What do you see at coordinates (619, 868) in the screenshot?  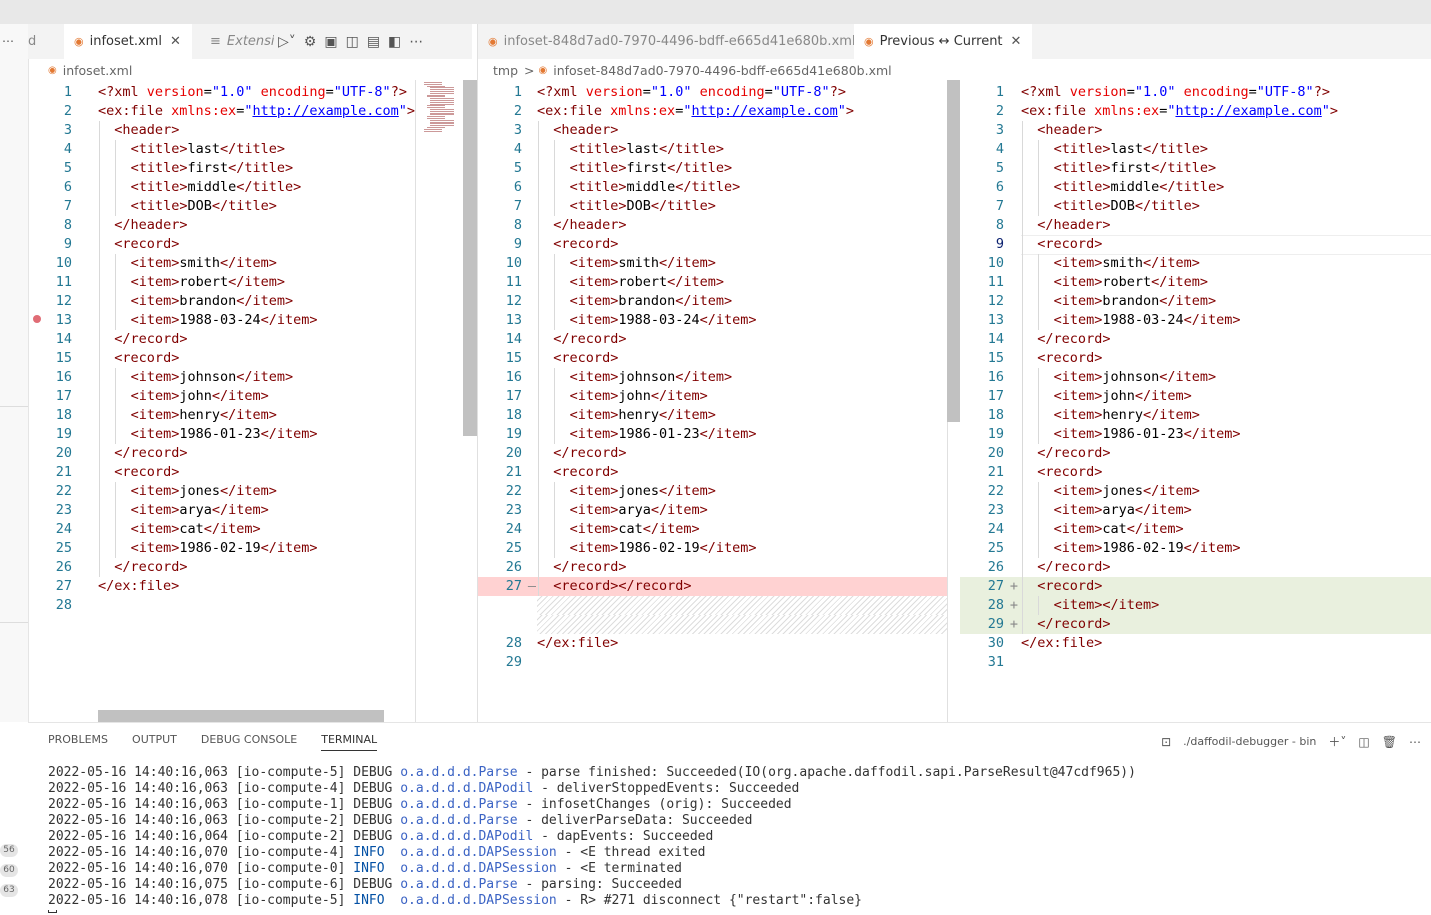 I see `log-message: - <E terminated` at bounding box center [619, 868].